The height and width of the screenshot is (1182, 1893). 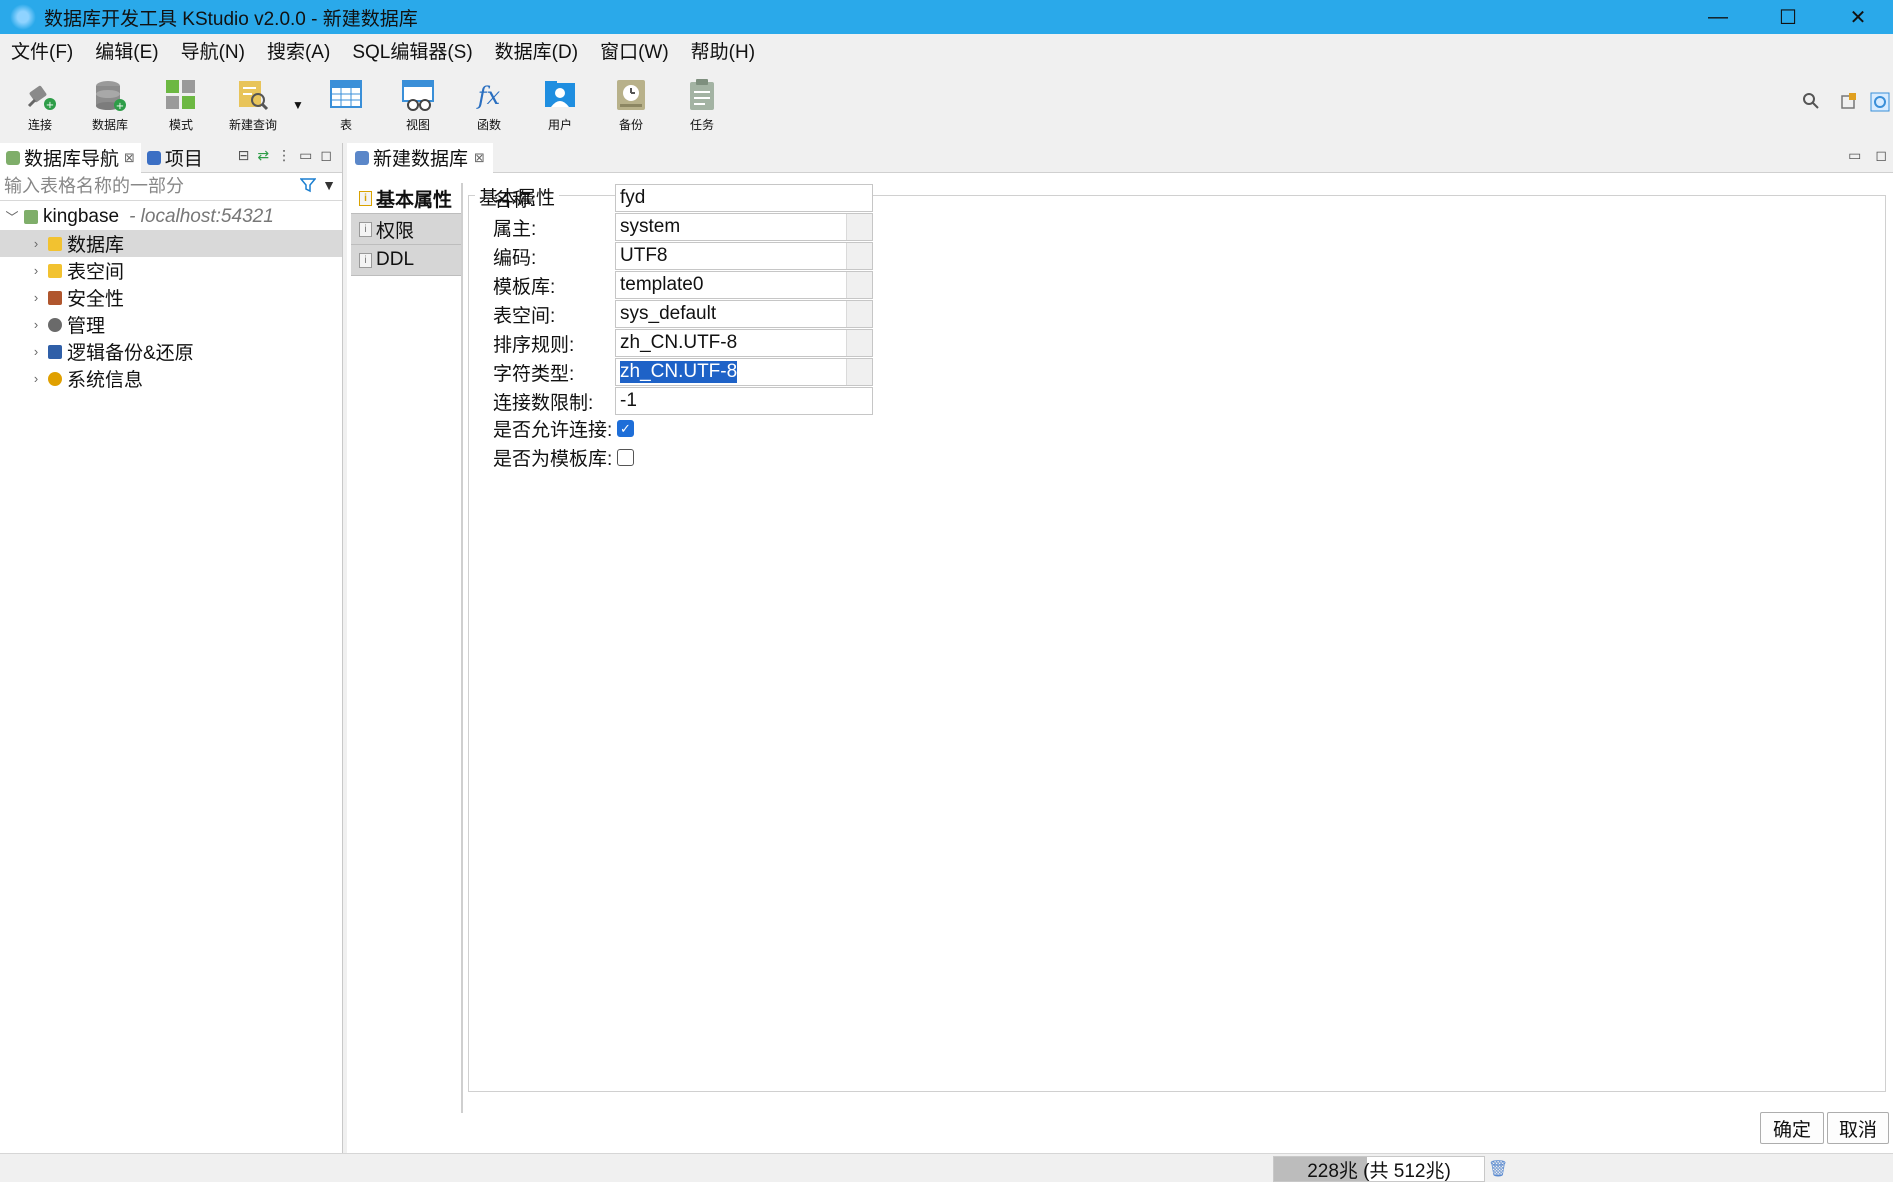 What do you see at coordinates (1858, 17) in the screenshot?
I see `close-button: ✕` at bounding box center [1858, 17].